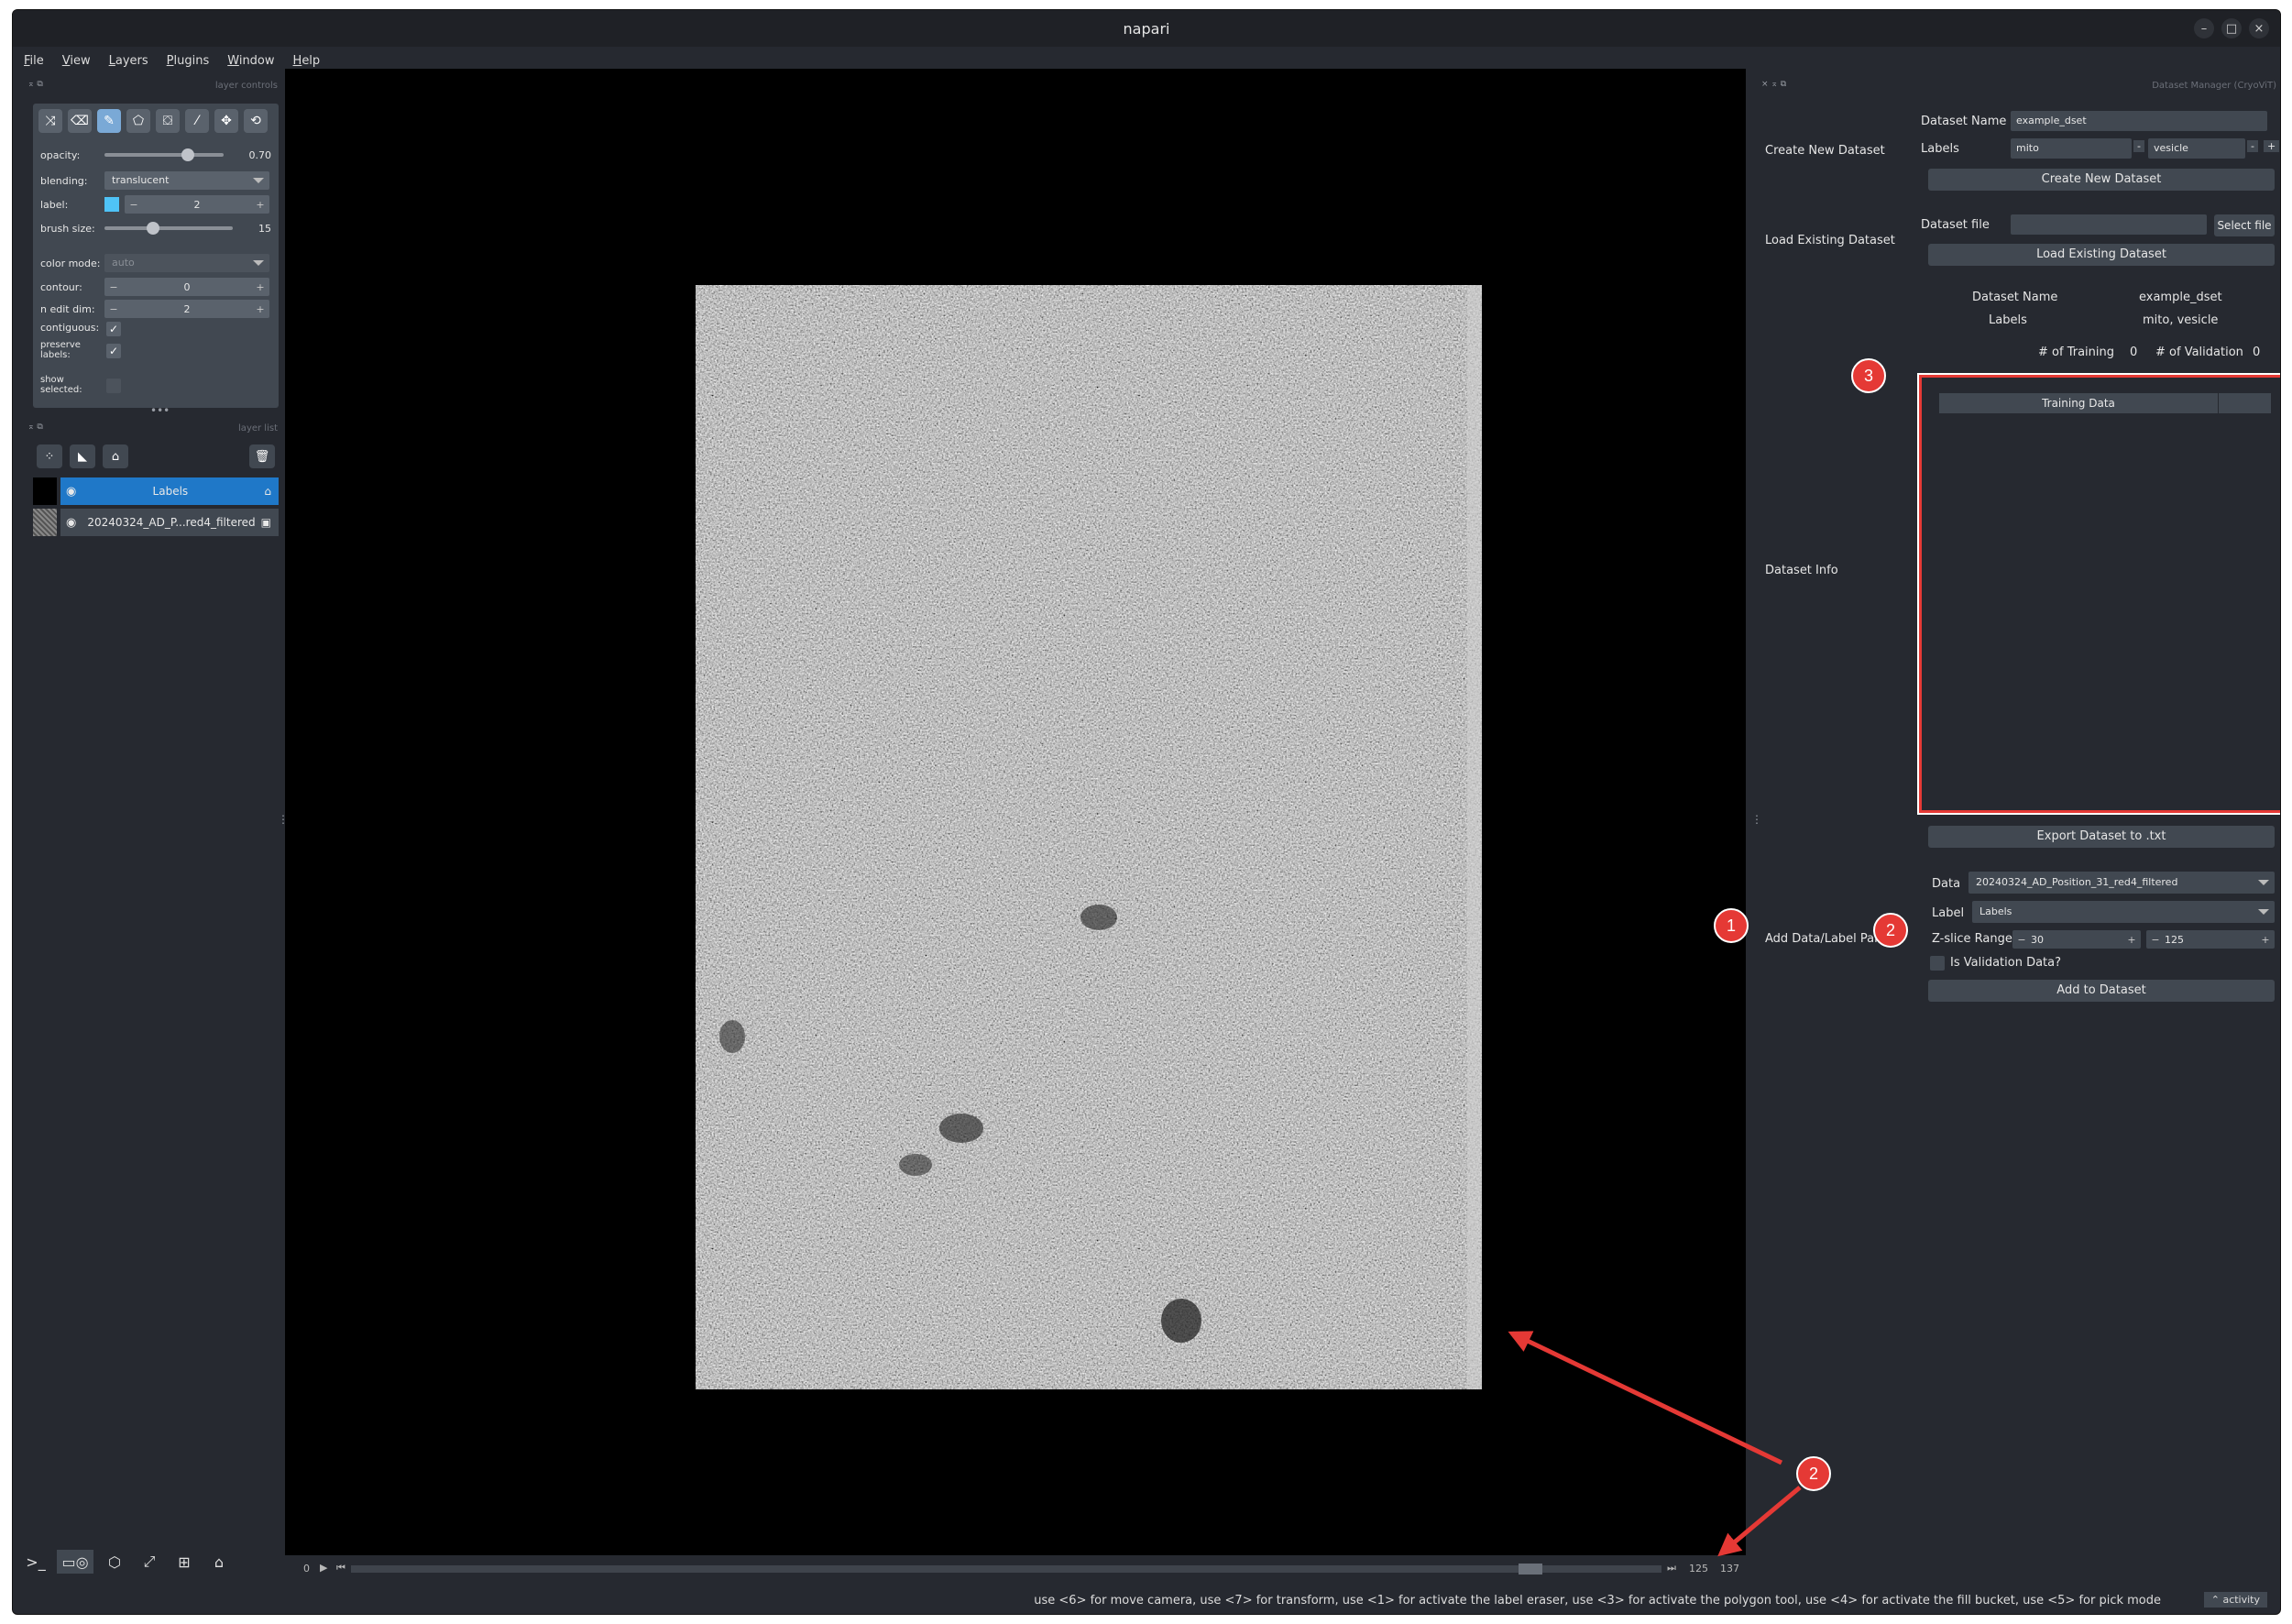 This screenshot has height=1624, width=2292. I want to click on arrow-to-image, so click(1645, 1398).